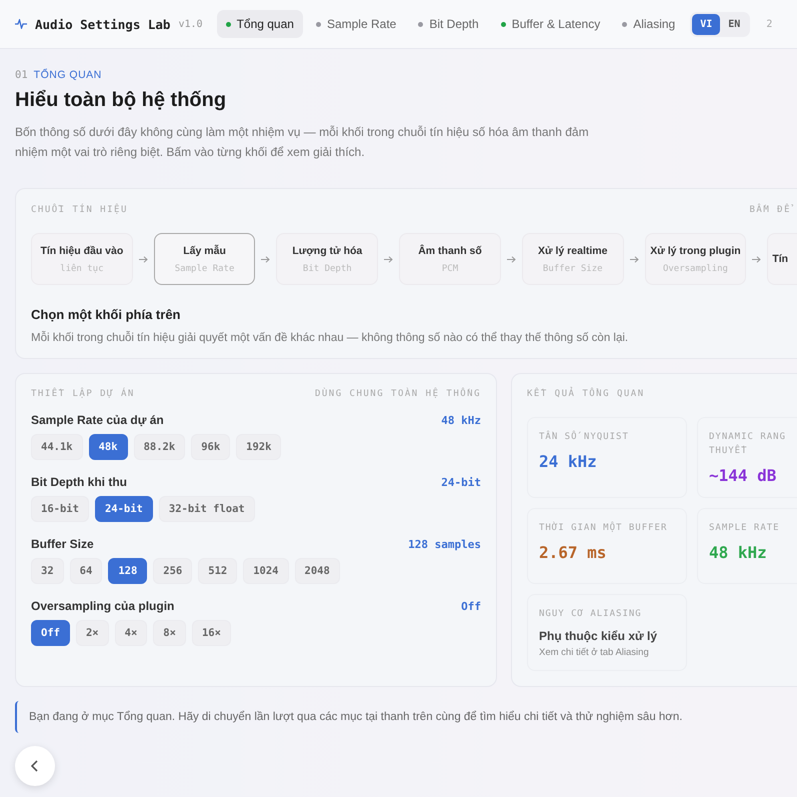 The width and height of the screenshot is (797, 797). I want to click on chevron-left-icon, so click(35, 766).